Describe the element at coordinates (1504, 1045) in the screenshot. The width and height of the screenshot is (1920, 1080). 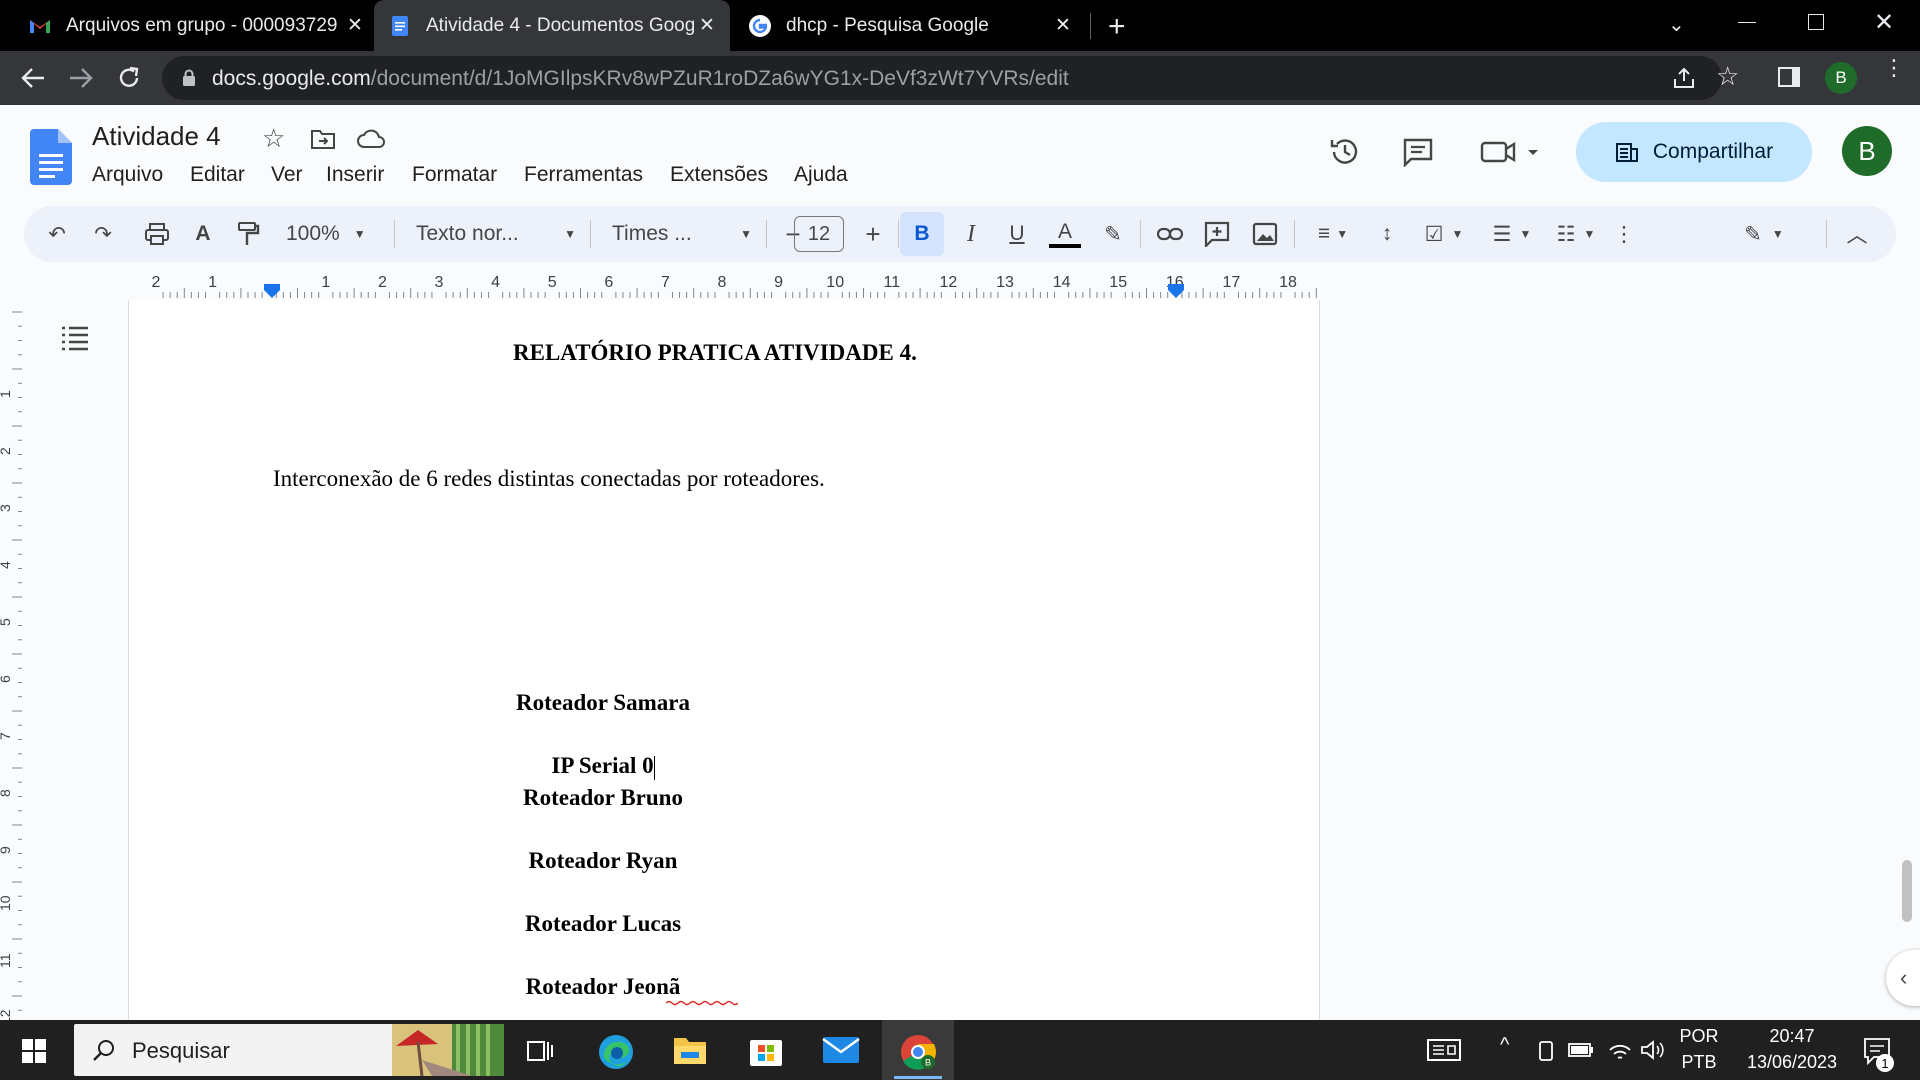
I see `tray-overflow-chevron-up-icon: ^` at that location.